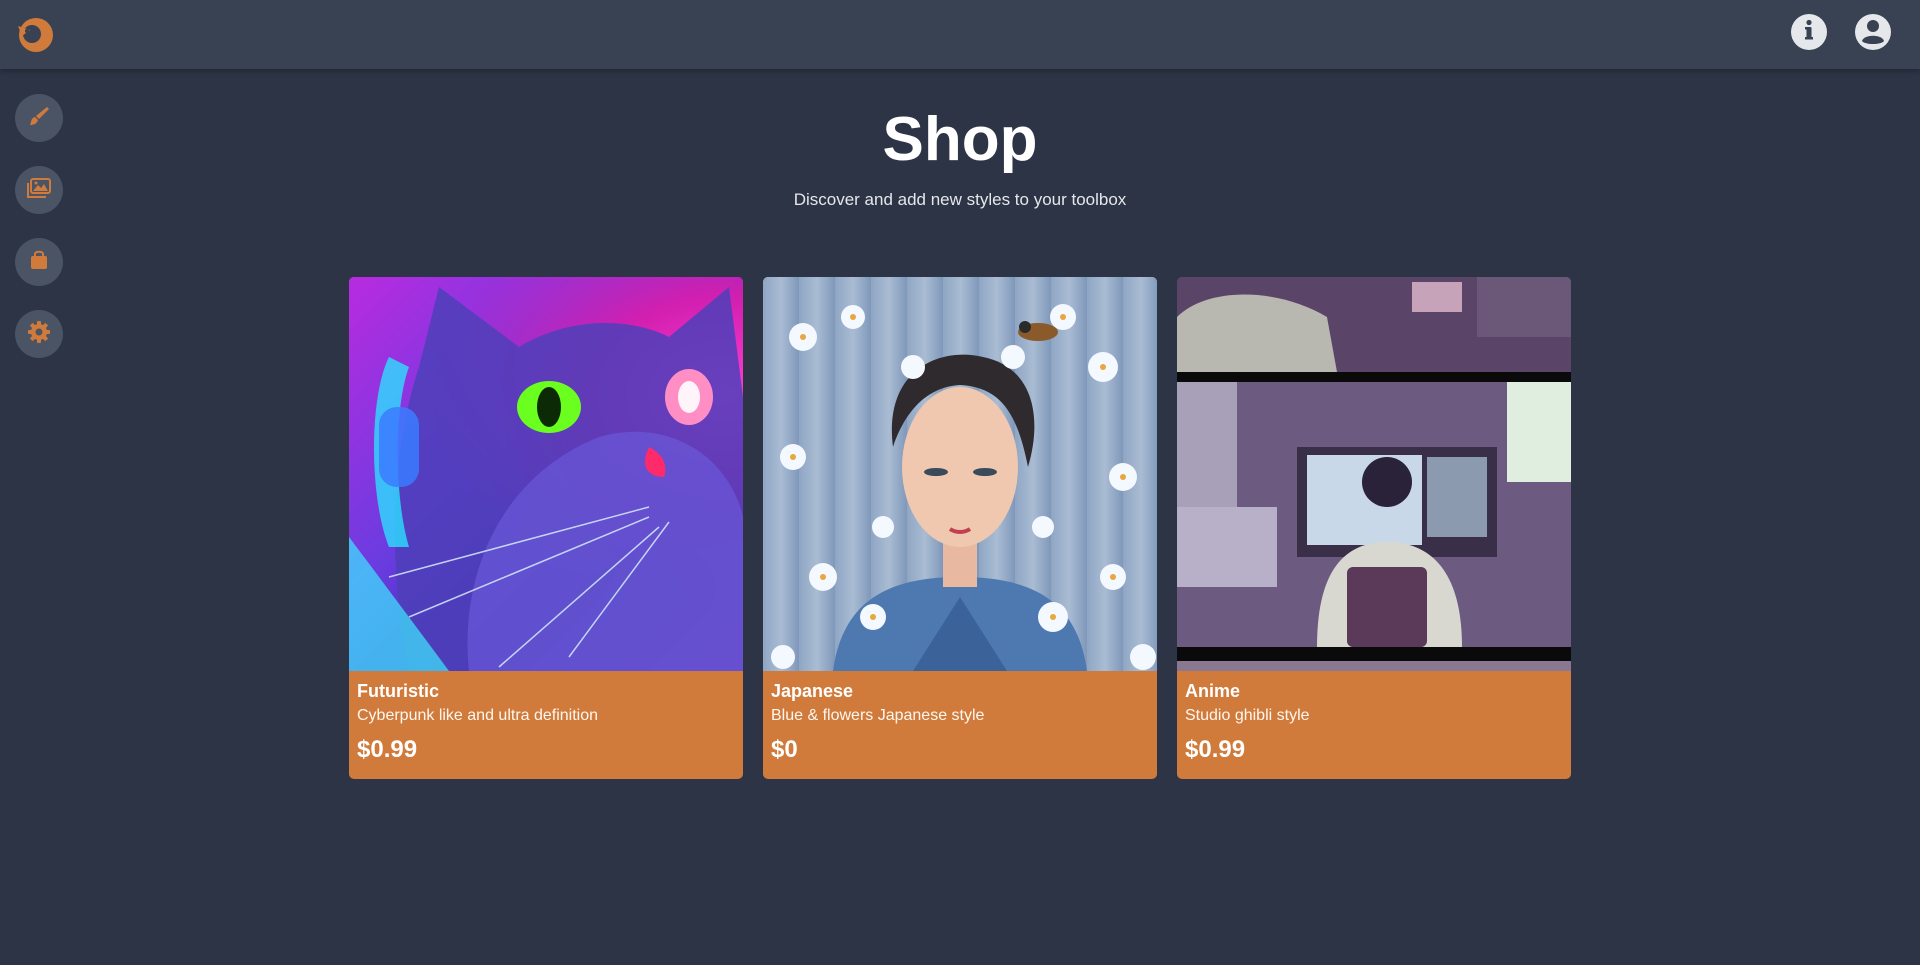 This screenshot has width=1920, height=965. I want to click on style-card-anime: Anime Studio ghibli style $0.99, so click(1374, 528).